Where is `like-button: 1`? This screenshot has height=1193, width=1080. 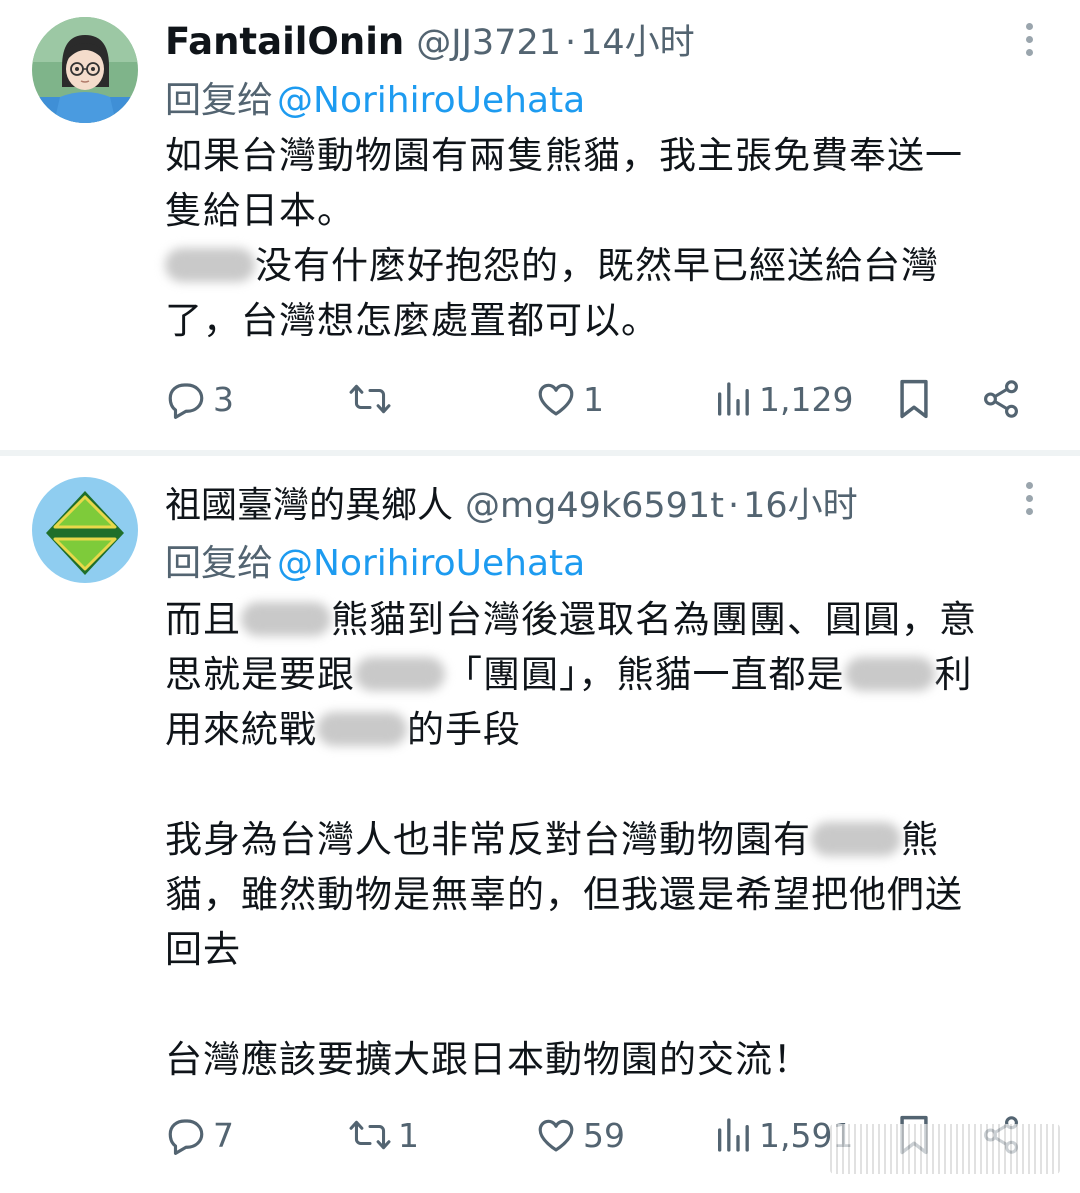 like-button: 1 is located at coordinates (569, 399).